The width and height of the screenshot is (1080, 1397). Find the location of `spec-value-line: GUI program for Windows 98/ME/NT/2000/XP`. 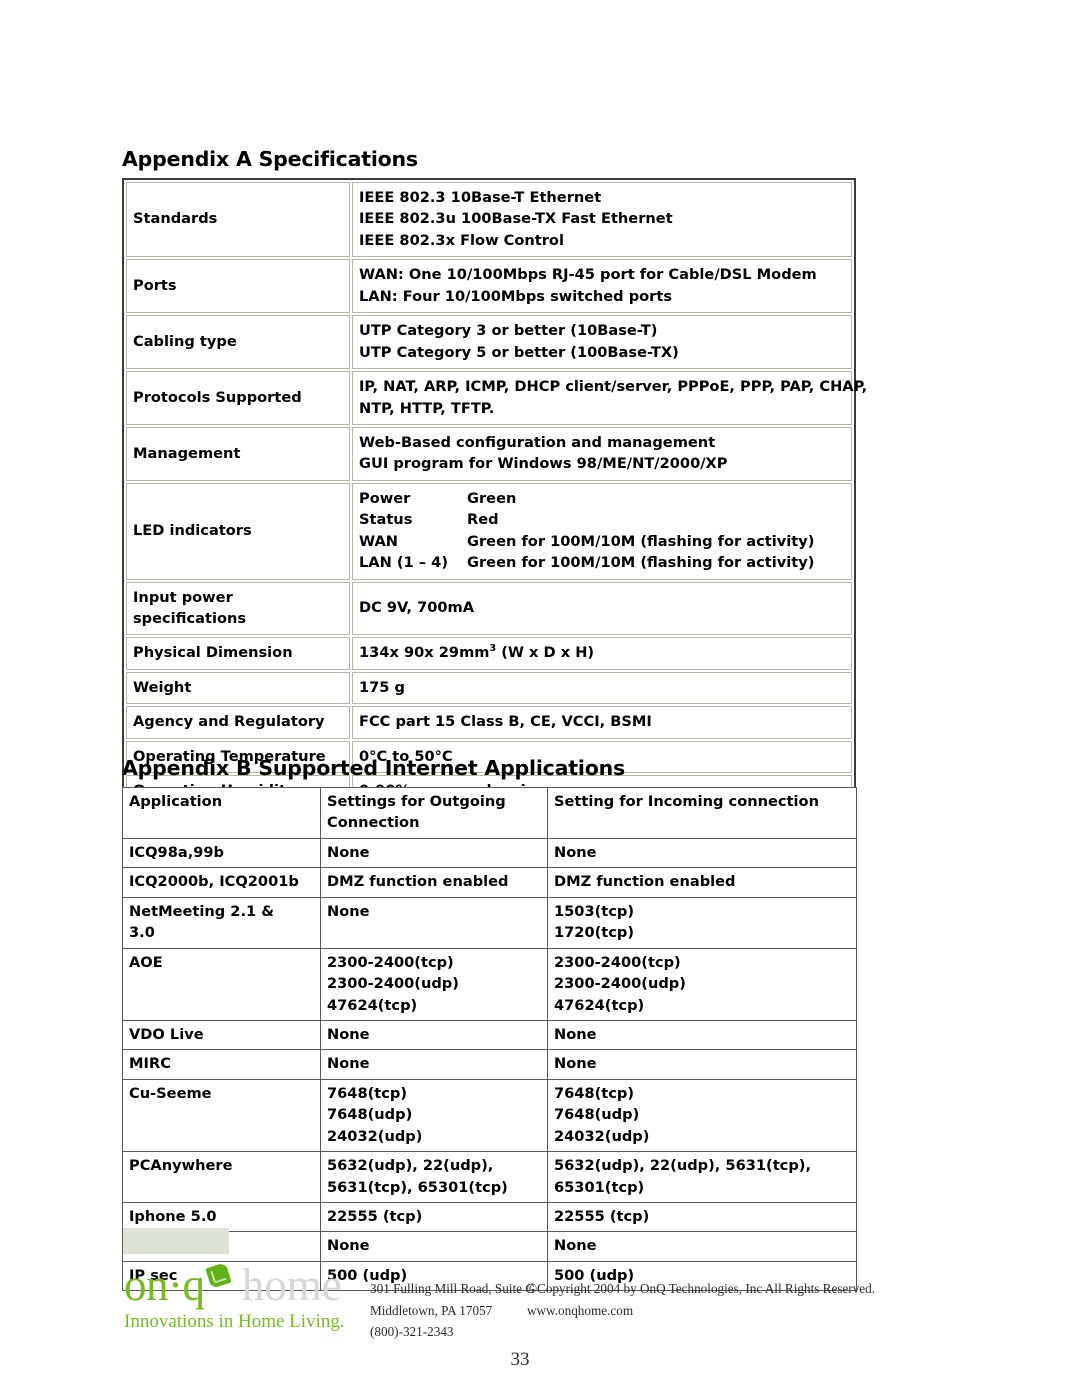

spec-value-line: GUI program for Windows 98/ME/NT/2000/XP is located at coordinates (543, 464).